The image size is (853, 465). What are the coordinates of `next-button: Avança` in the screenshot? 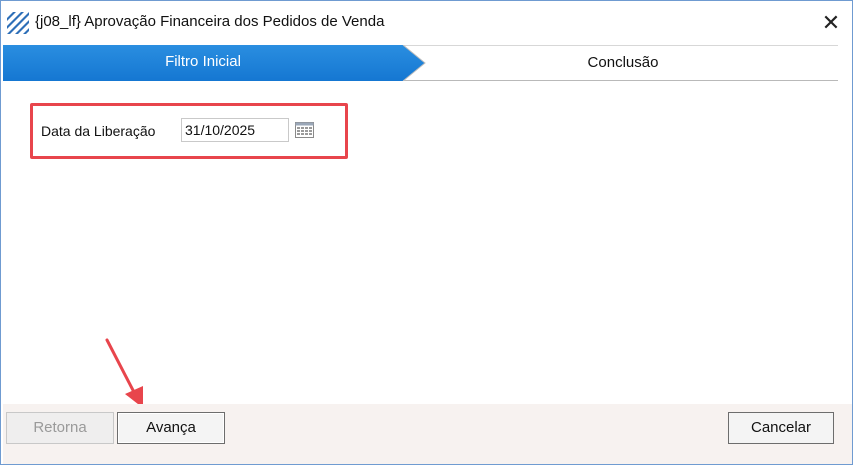 It's located at (171, 428).